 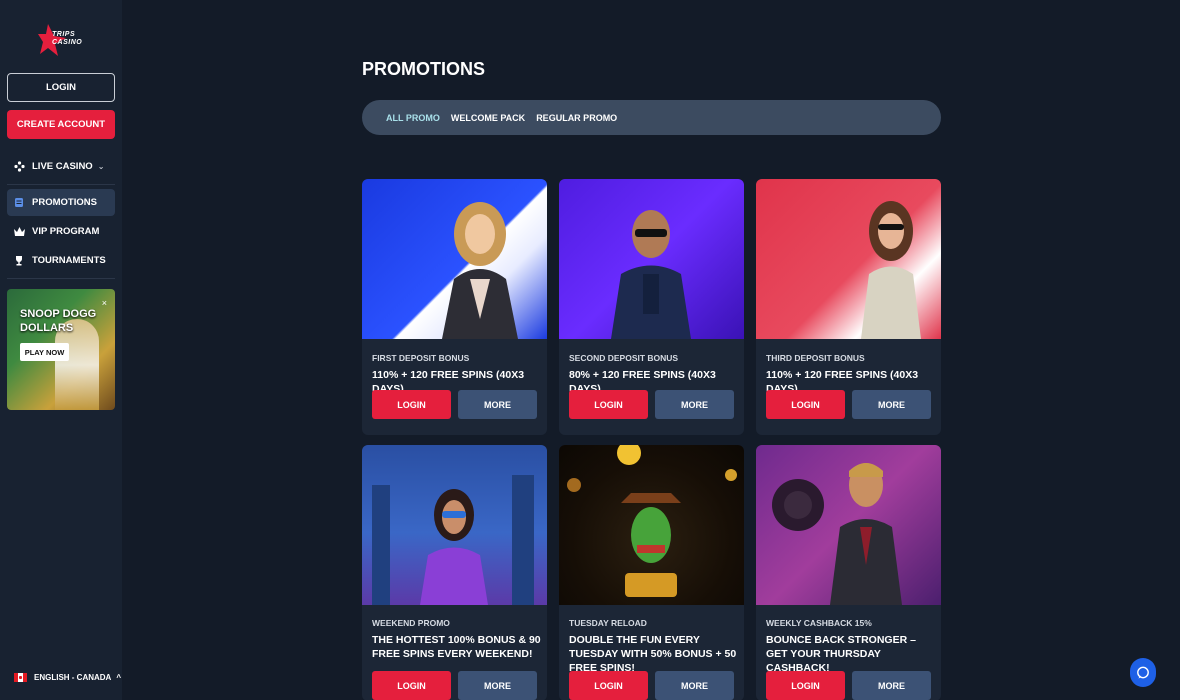 What do you see at coordinates (411, 623) in the screenshot?
I see `promo-category: WEEKEND PROMO` at bounding box center [411, 623].